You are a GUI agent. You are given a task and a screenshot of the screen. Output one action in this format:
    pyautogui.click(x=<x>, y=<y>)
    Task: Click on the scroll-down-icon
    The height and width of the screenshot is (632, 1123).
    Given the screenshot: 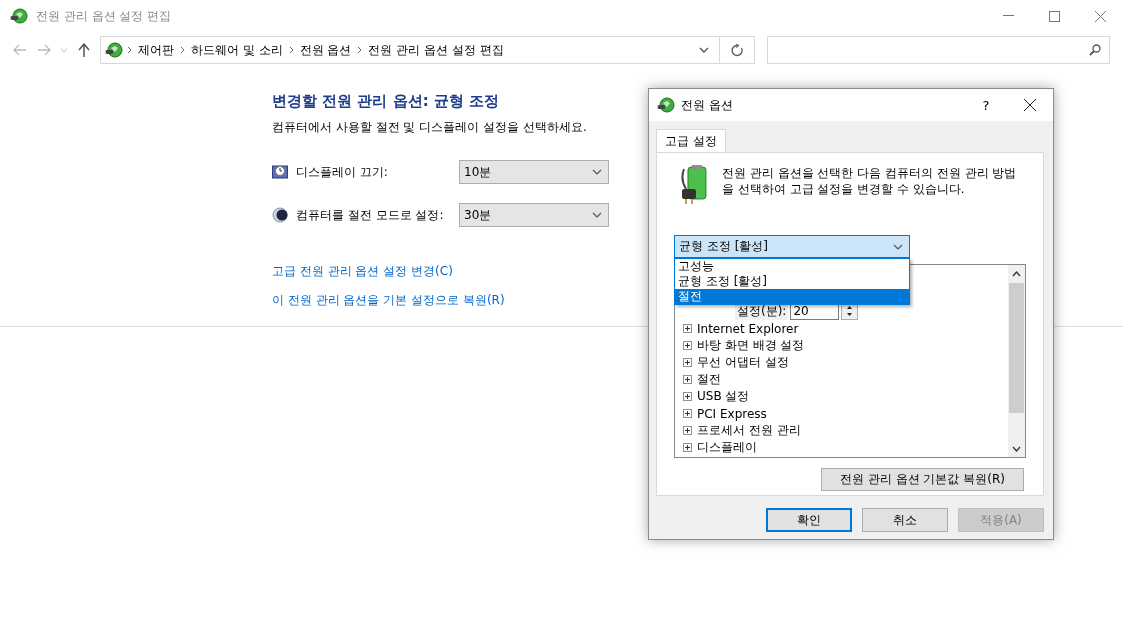 What is the action you would take?
    pyautogui.click(x=1016, y=448)
    